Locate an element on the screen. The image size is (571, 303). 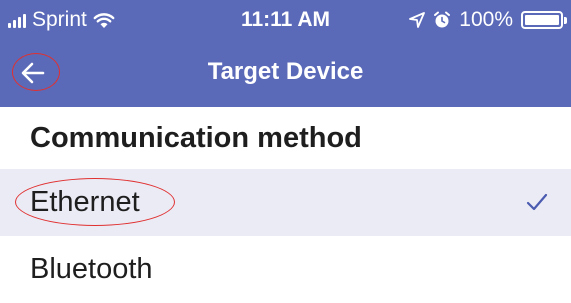
annotation-circle-back is located at coordinates (36, 72).